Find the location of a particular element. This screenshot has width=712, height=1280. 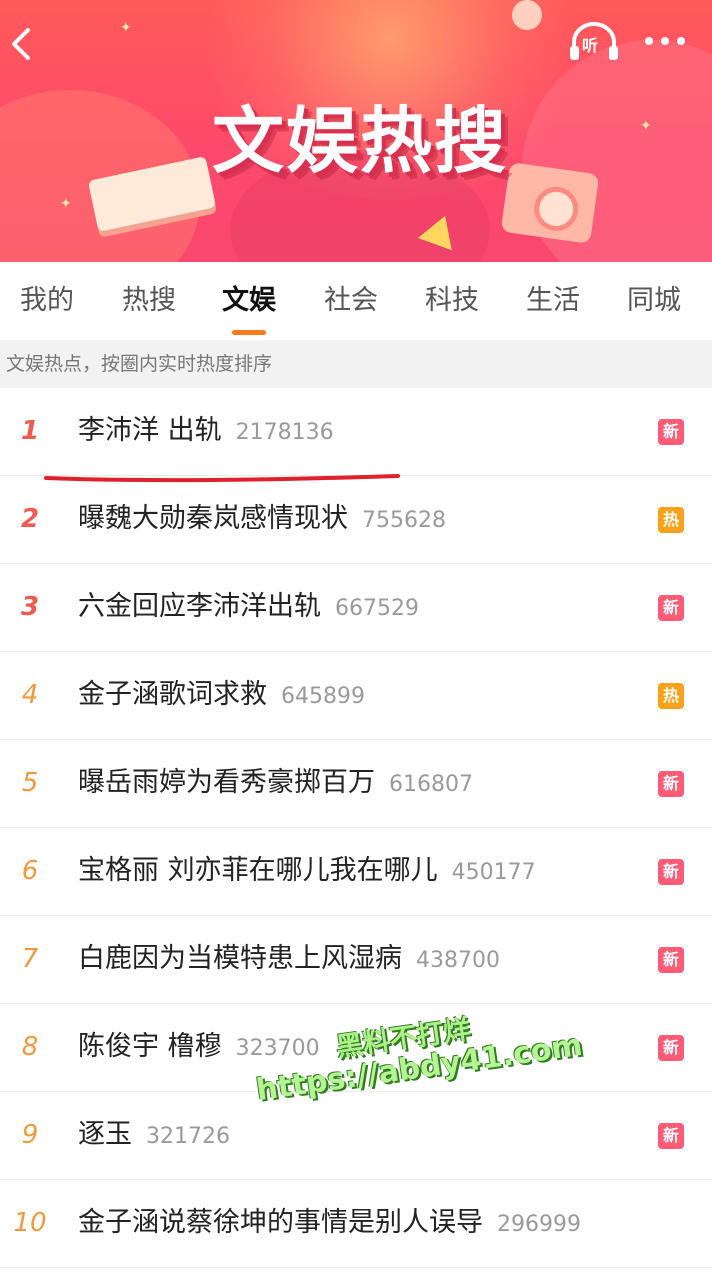

headphones-icon: 听 is located at coordinates (594, 42).